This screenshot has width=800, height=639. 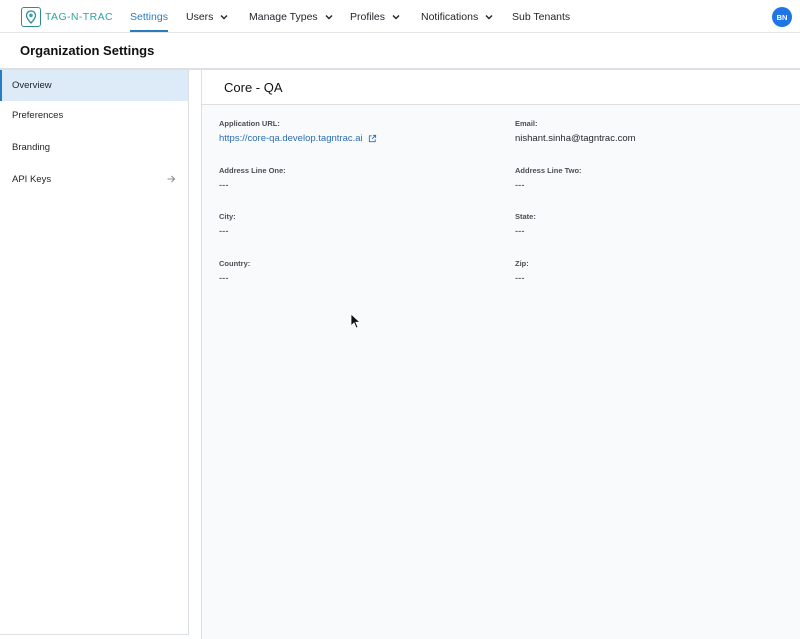 I want to click on sidebar-item-preferences: Preferences, so click(x=94, y=115).